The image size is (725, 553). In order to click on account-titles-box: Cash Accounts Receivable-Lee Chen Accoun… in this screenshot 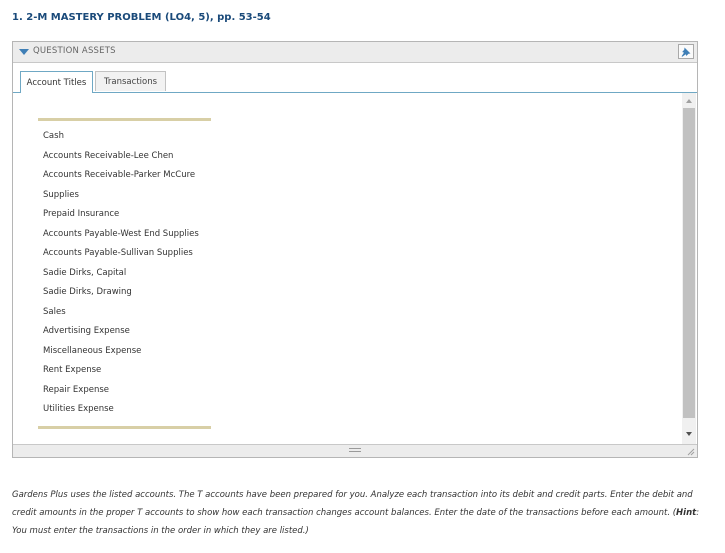, I will do `click(124, 273)`.